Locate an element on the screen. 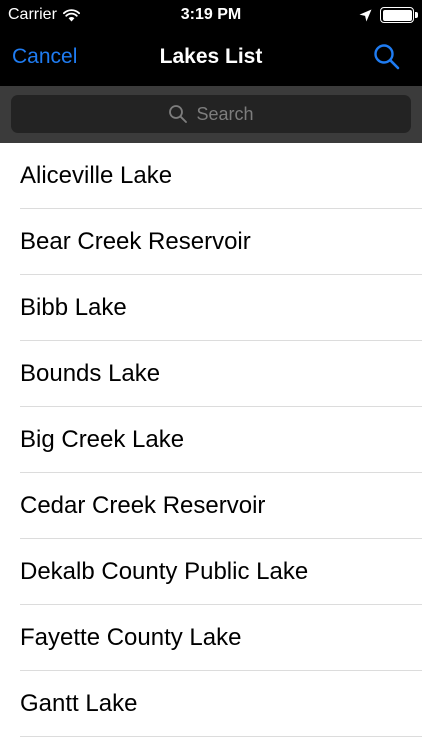 Image resolution: width=422 pixels, height=750 pixels. lake-name: Cedar Creek Reservoir is located at coordinates (143, 505).